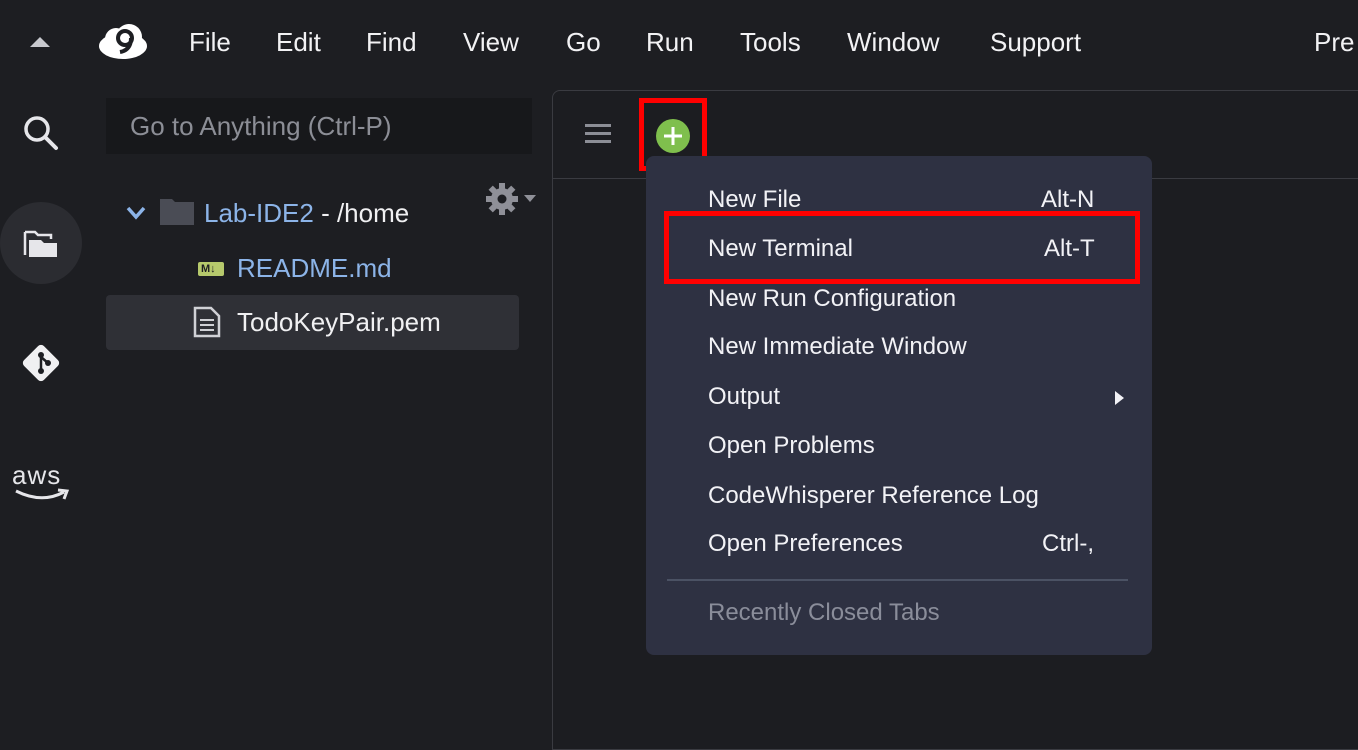 The image size is (1358, 750). Describe the element at coordinates (37, 475) in the screenshot. I see `aws-label: aws` at that location.